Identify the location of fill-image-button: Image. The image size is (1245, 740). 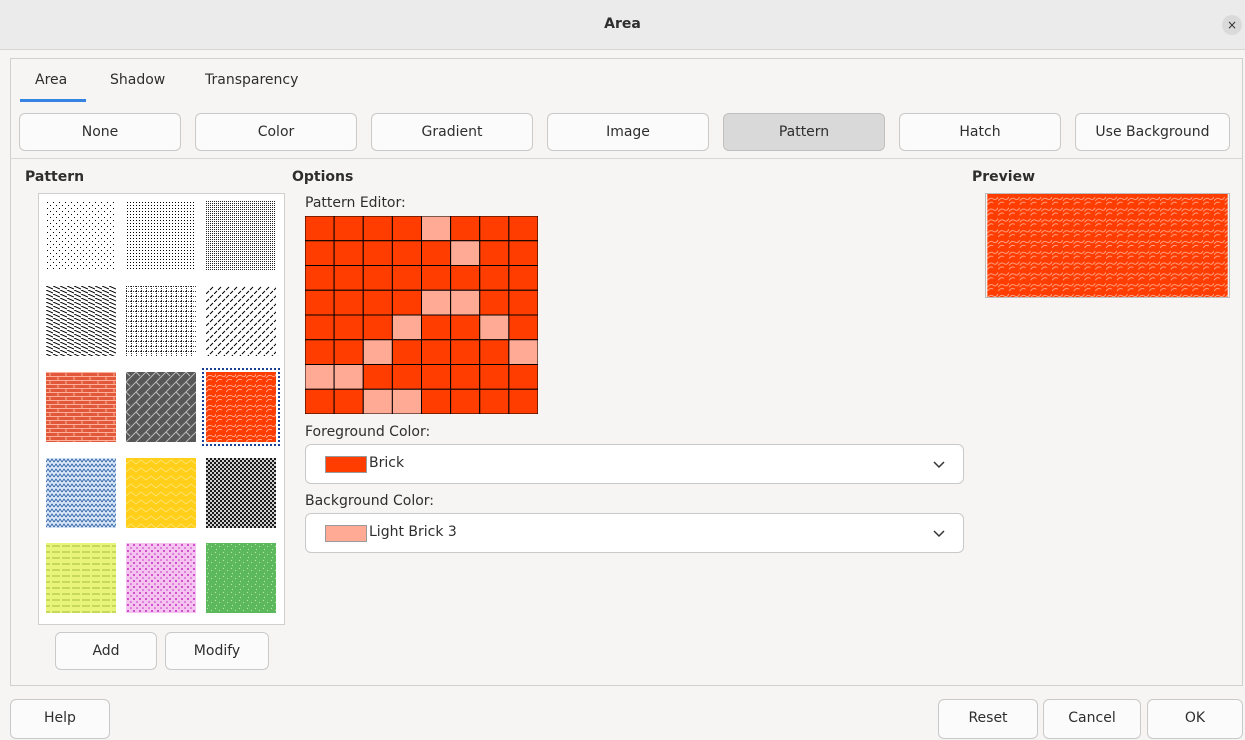
(628, 132).